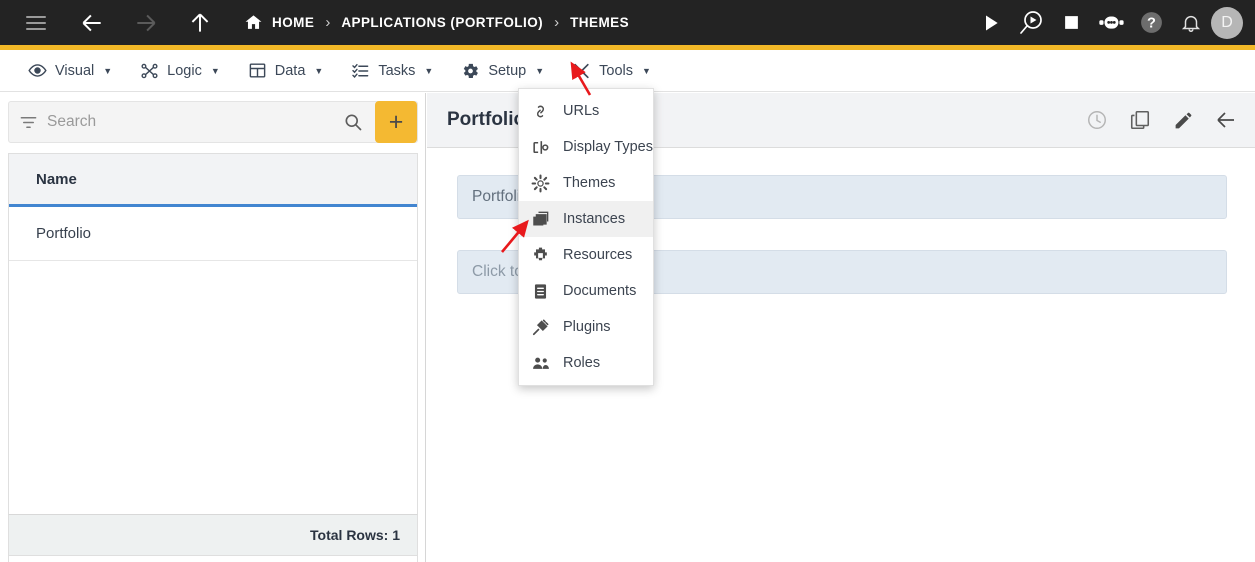 This screenshot has width=1255, height=562. I want to click on menu-setup-label: Setup, so click(507, 70).